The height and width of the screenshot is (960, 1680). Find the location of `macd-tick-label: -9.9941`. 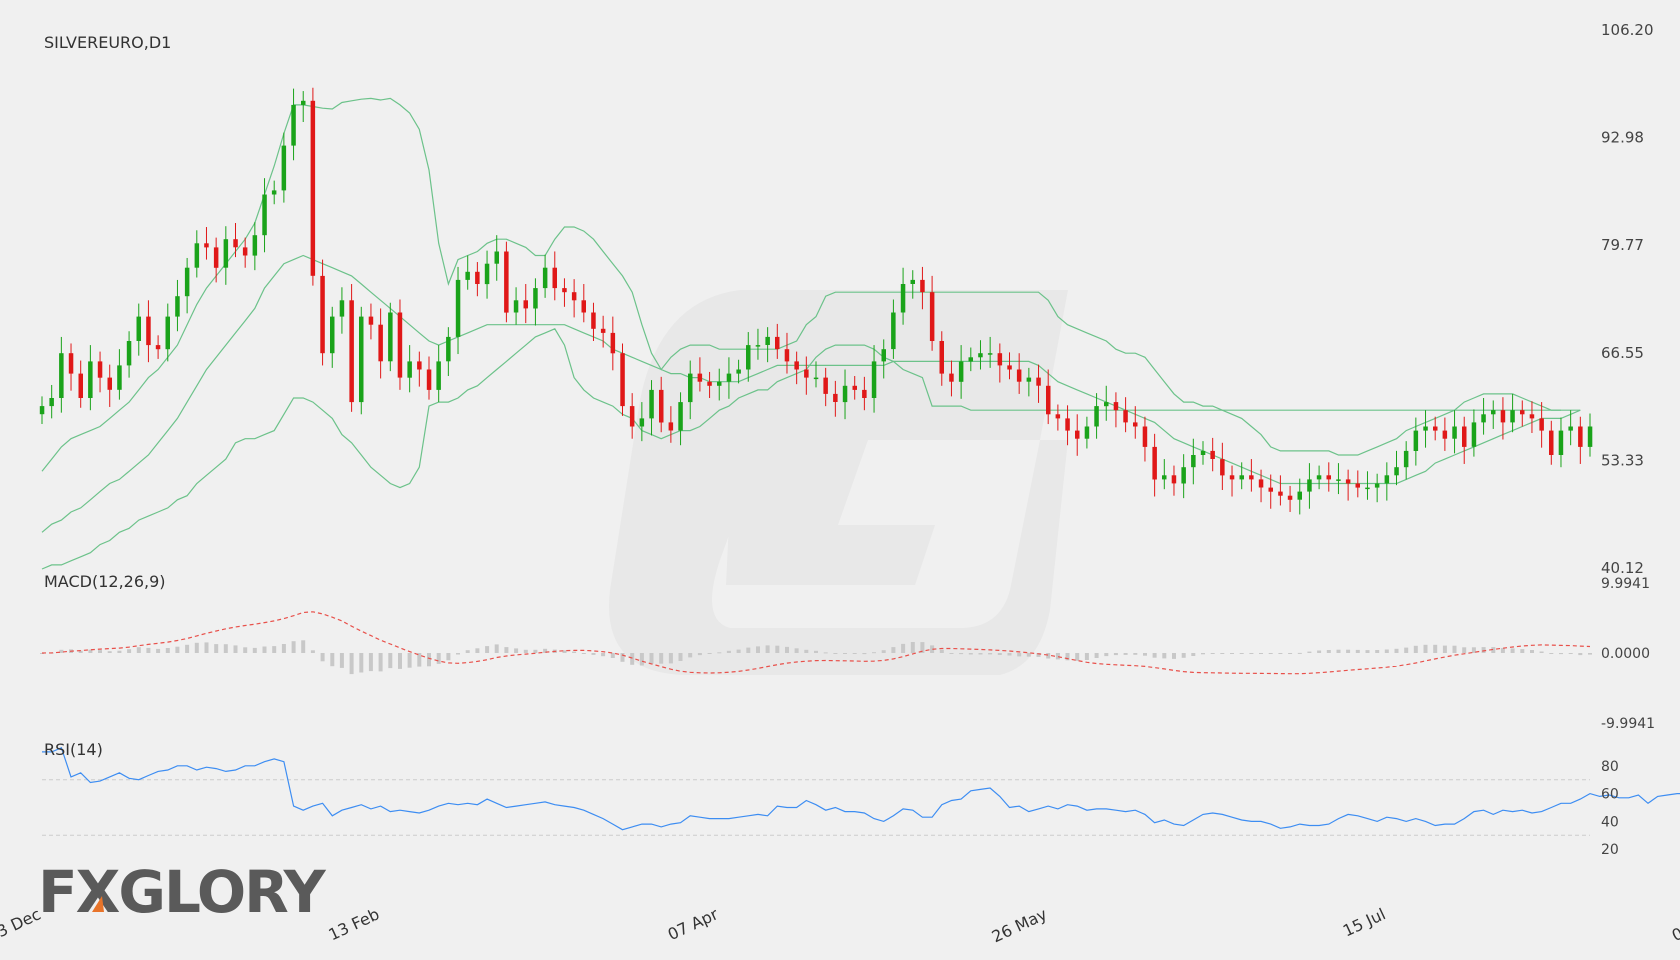

macd-tick-label: -9.9941 is located at coordinates (1628, 724).